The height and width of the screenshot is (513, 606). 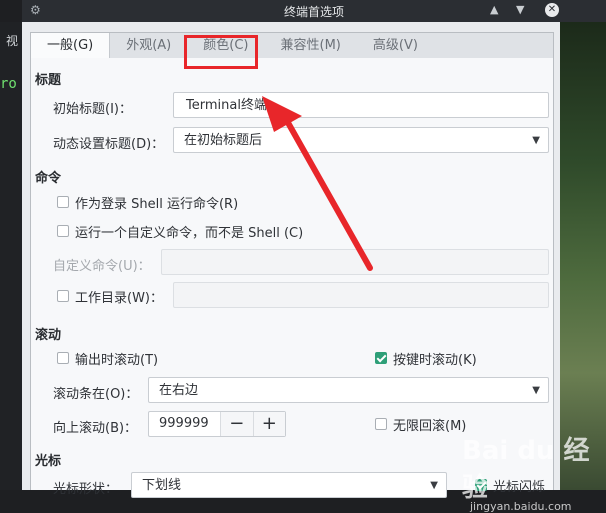 I want to click on annotation-arrow-icon, so click(x=317, y=183).